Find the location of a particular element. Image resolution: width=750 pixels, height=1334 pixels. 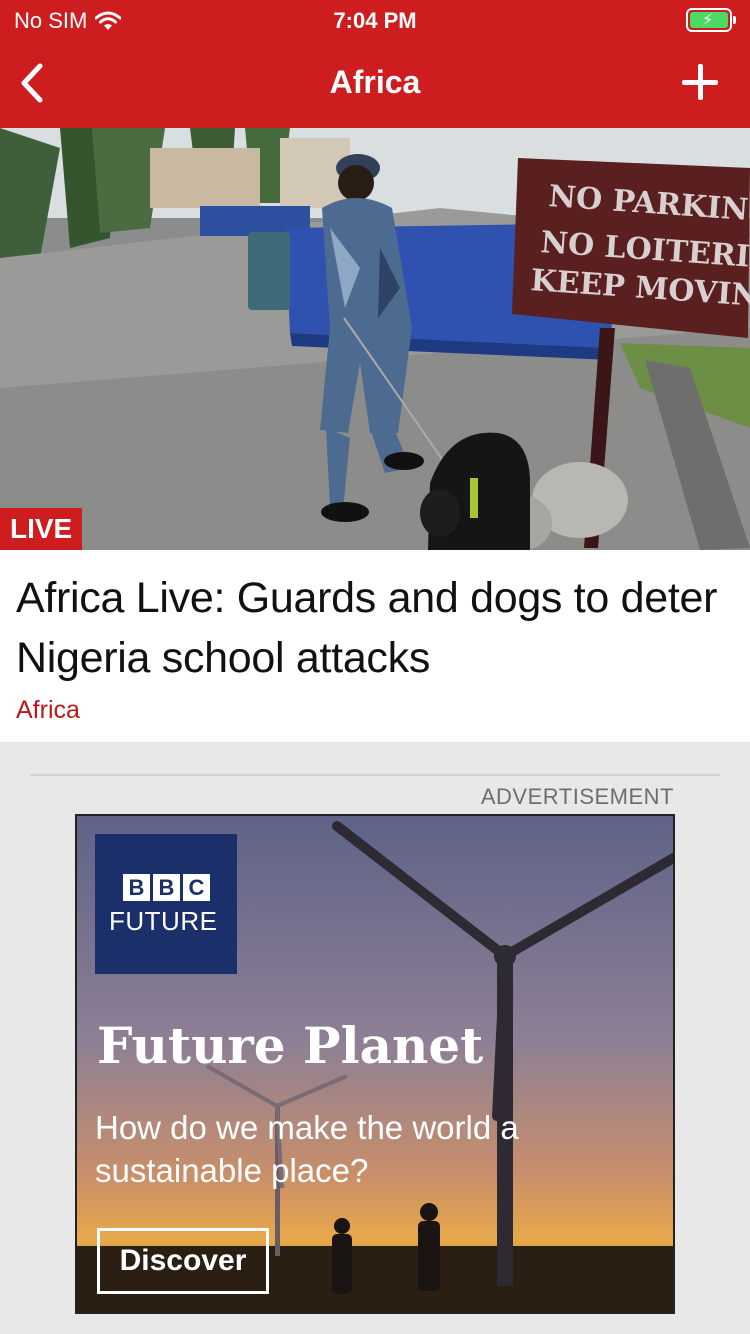

navigation-bar: Africa is located at coordinates (375, 84).